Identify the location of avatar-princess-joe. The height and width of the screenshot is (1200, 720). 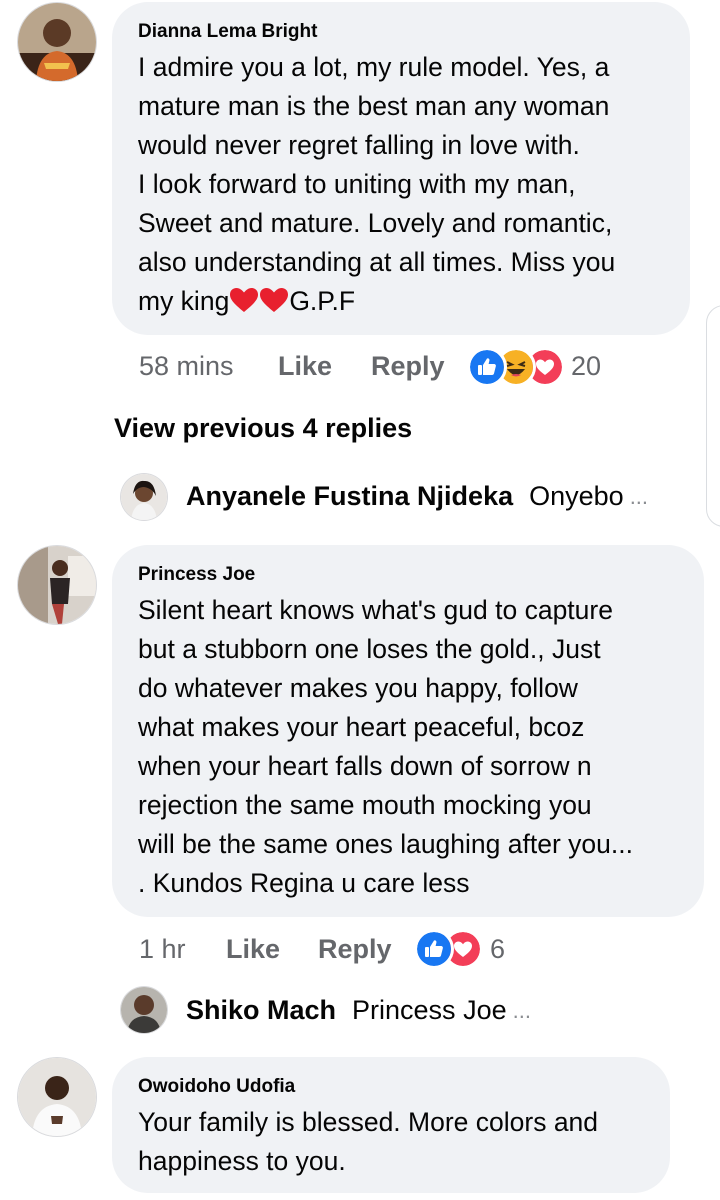
(57, 585).